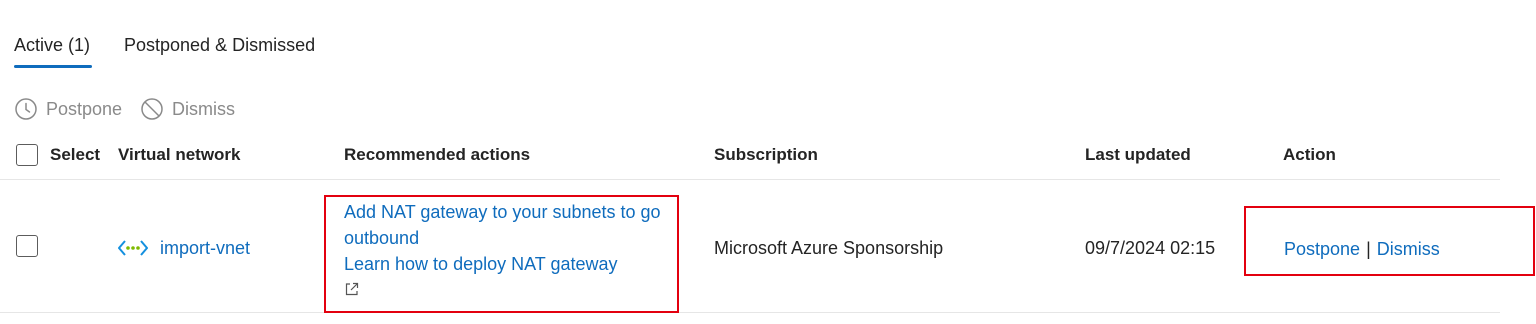 This screenshot has width=1536, height=324. Describe the element at coordinates (133, 248) in the screenshot. I see `virtual-network-icon` at that location.